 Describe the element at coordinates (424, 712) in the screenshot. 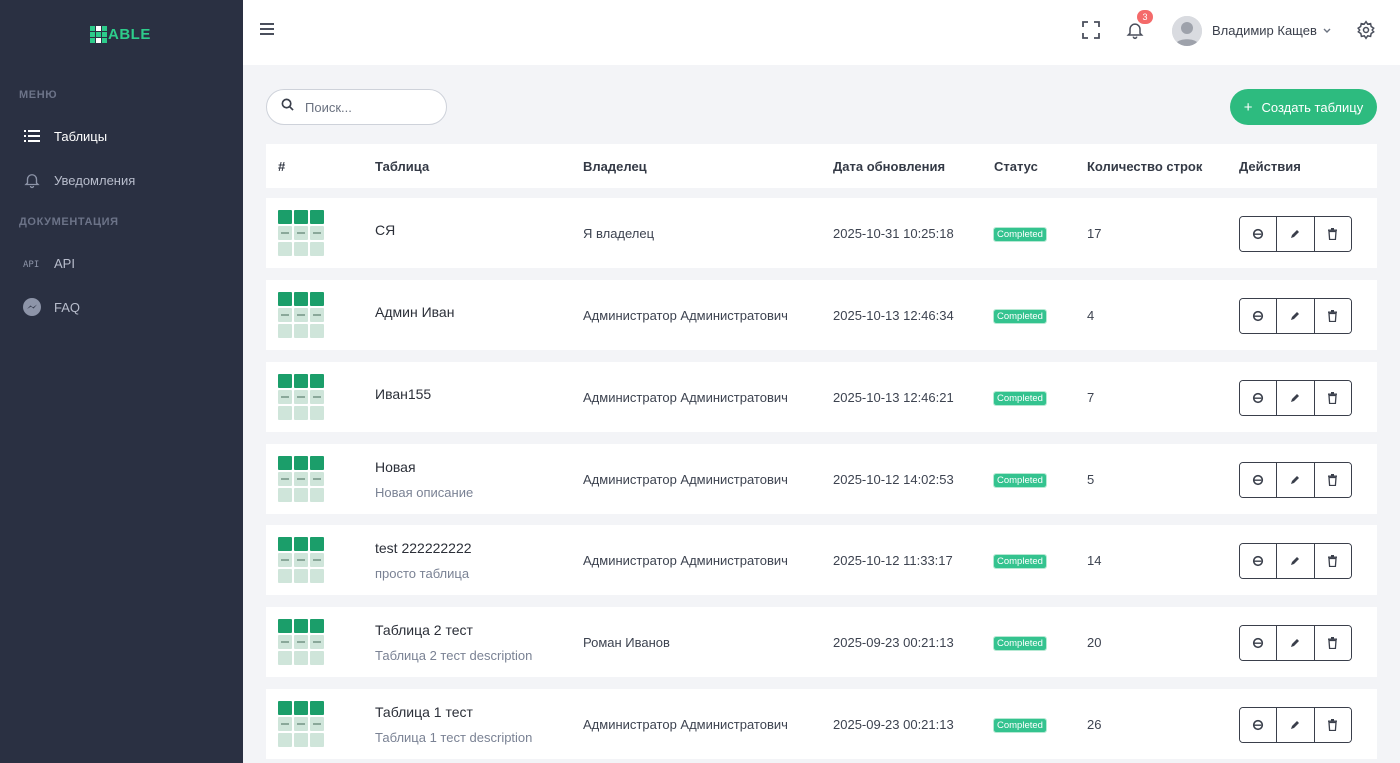

I see `table-name: Таблица 1 тест` at that location.